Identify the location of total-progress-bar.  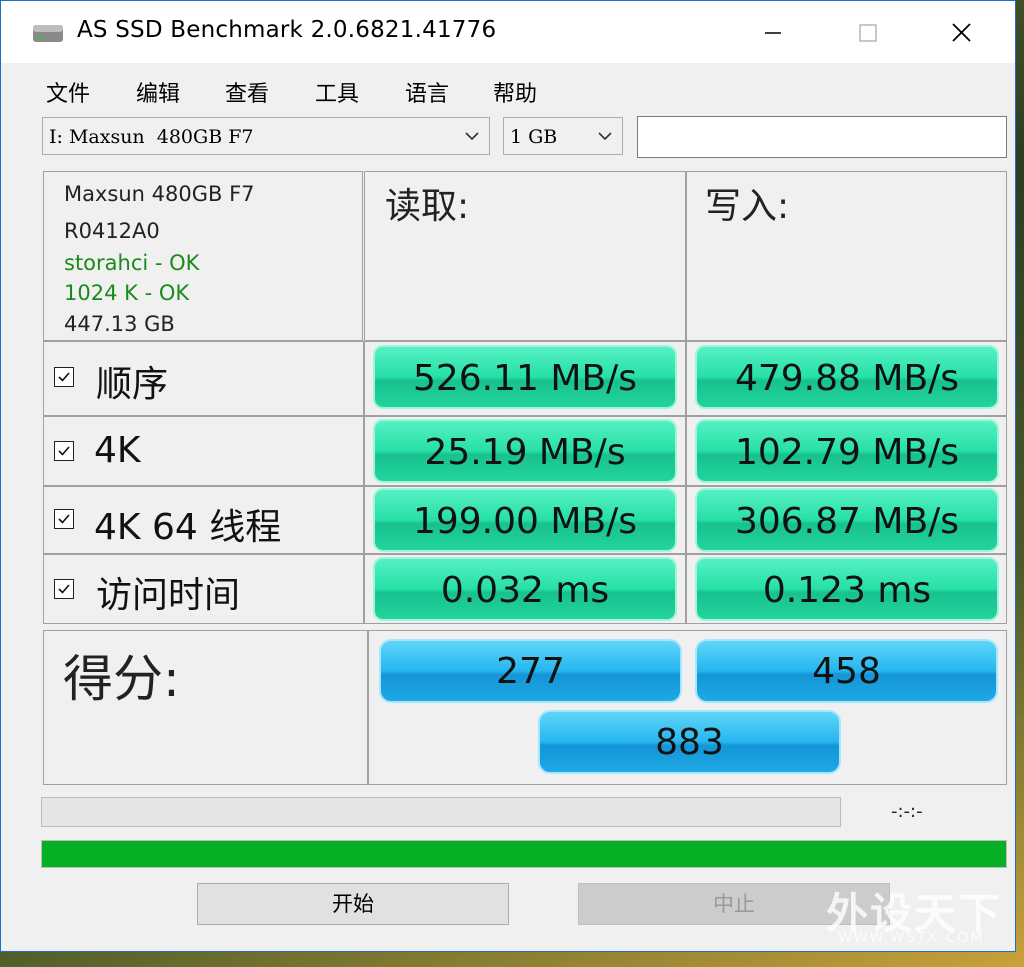
(524, 854).